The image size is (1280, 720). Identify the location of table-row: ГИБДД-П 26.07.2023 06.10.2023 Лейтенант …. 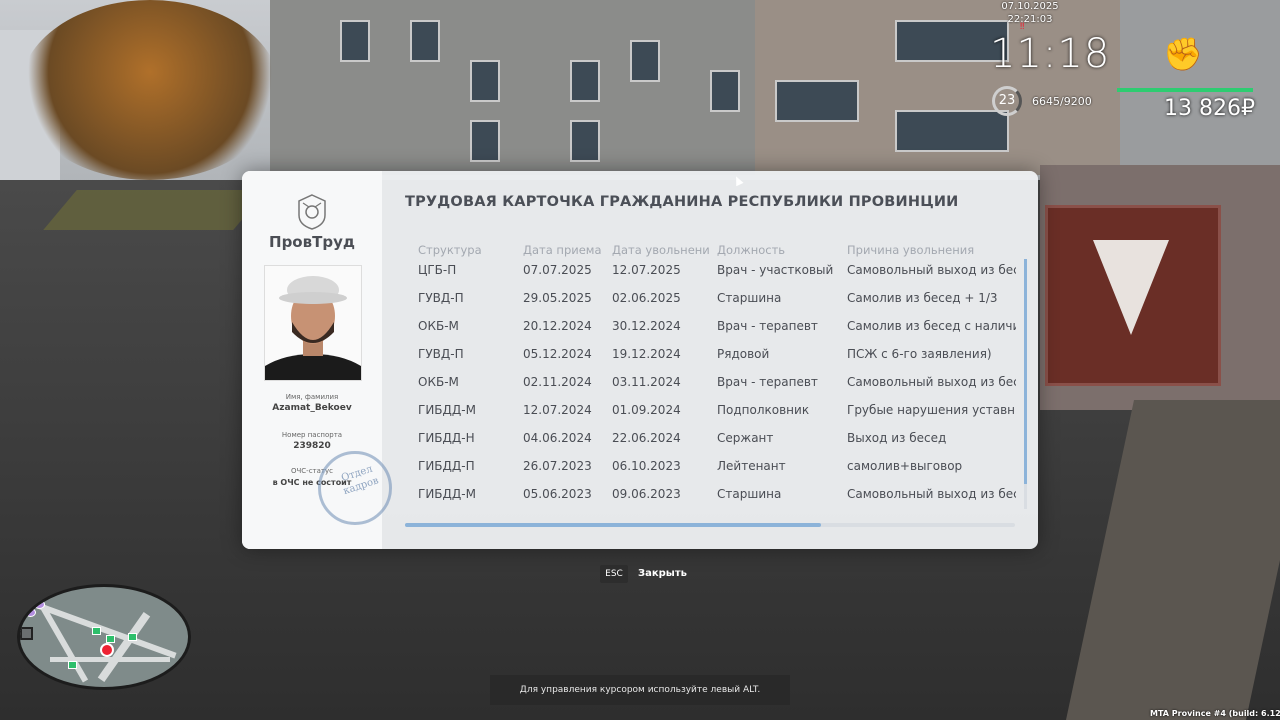
(717, 473).